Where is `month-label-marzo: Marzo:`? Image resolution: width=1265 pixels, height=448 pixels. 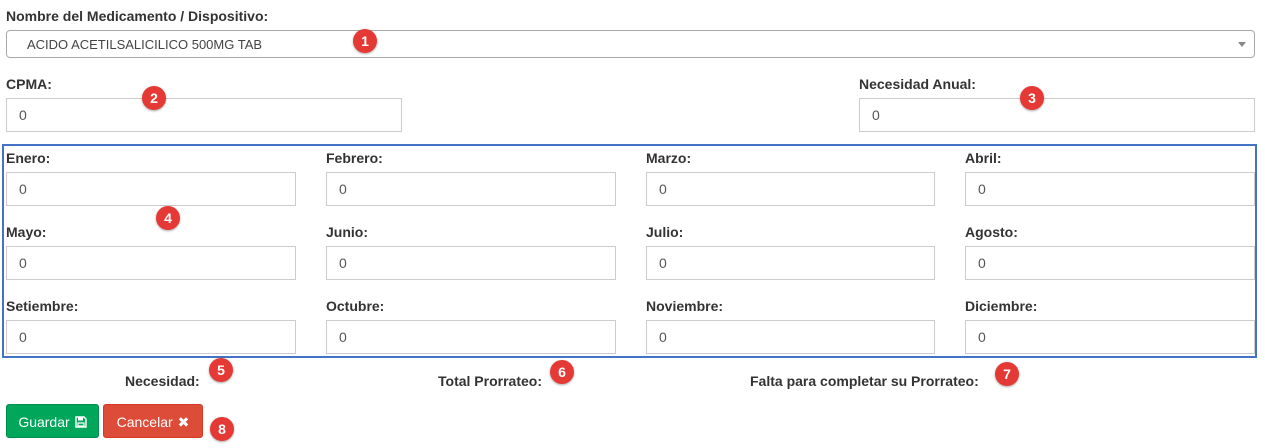 month-label-marzo: Marzo: is located at coordinates (669, 158).